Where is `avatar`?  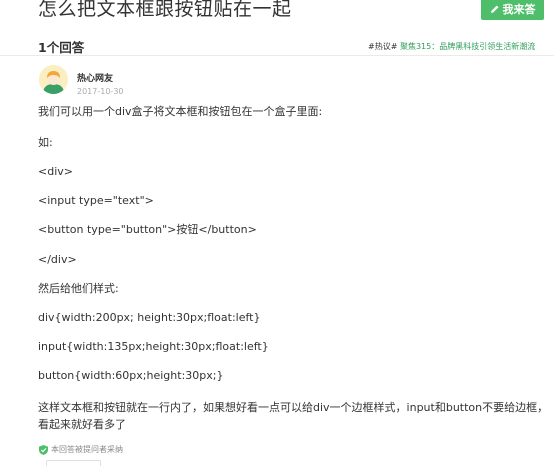 avatar is located at coordinates (53, 79).